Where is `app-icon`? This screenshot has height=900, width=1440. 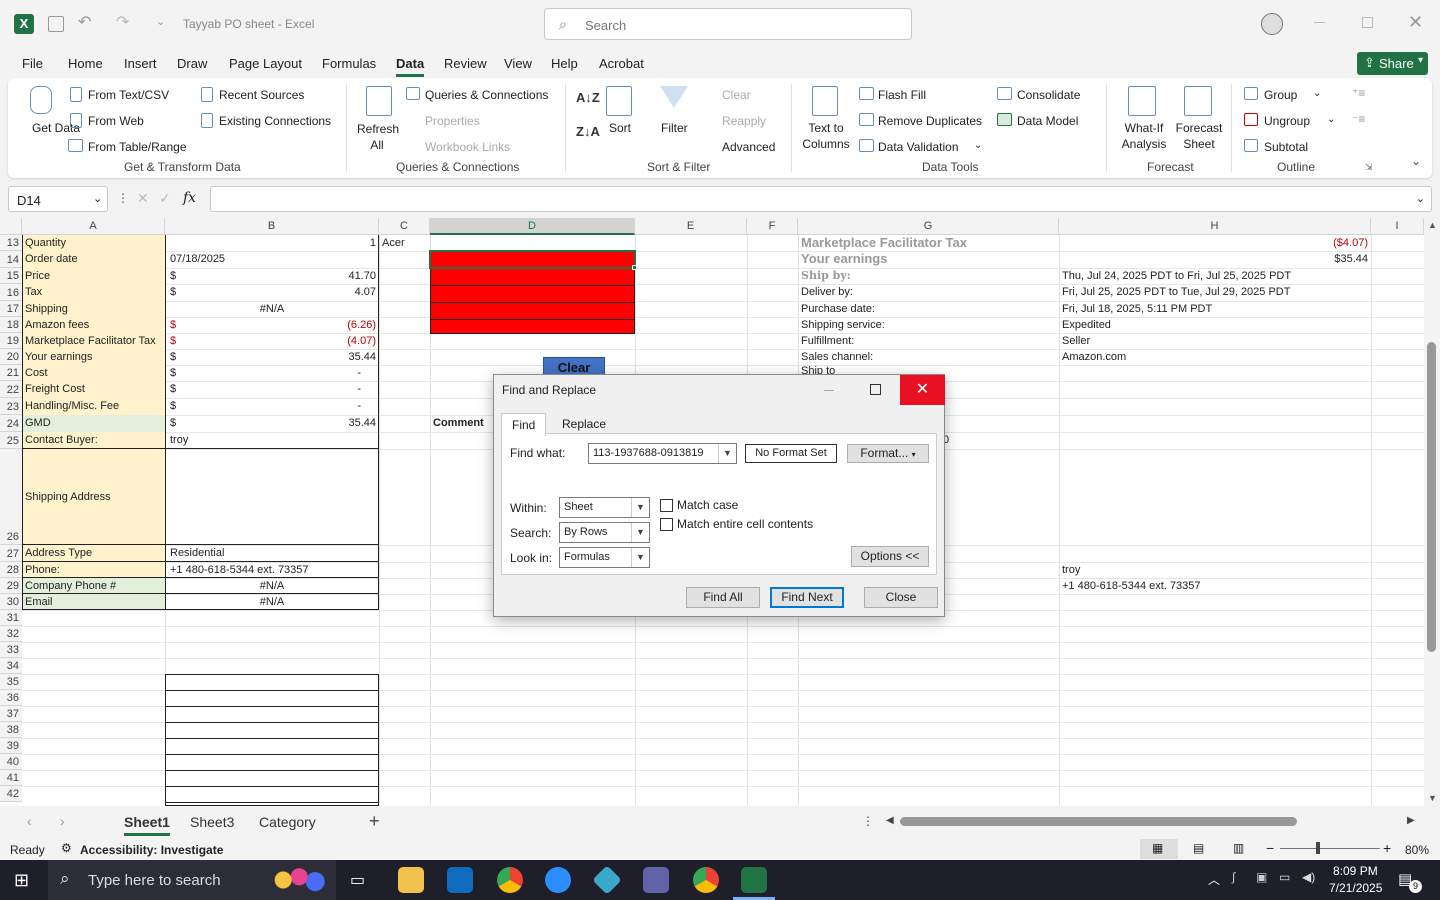 app-icon is located at coordinates (607, 880).